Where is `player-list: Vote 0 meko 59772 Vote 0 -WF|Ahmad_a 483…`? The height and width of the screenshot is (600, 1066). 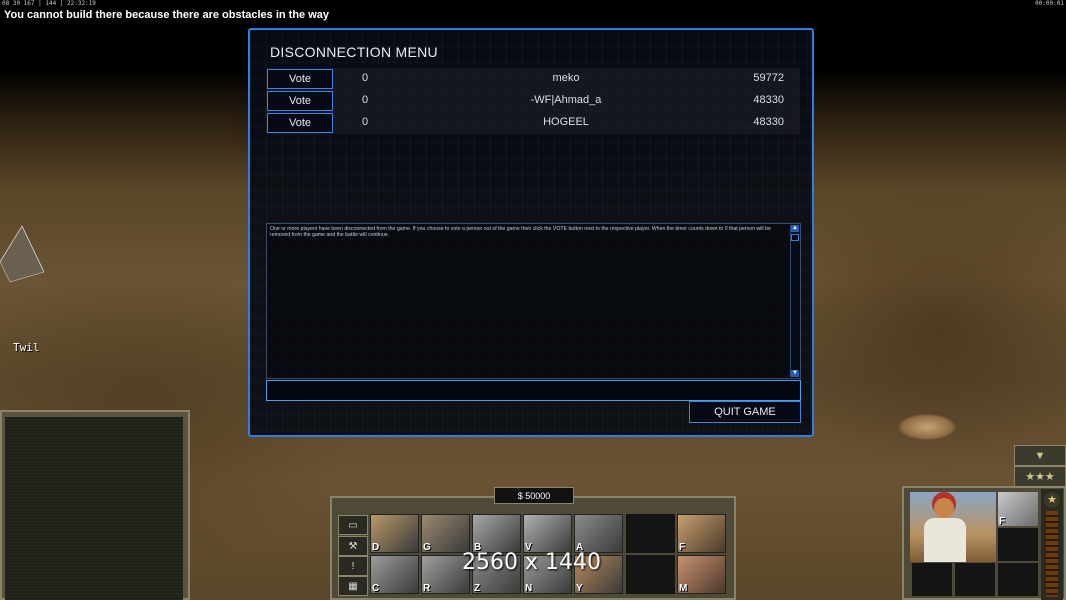
player-list: Vote 0 meko 59772 Vote 0 -WF|Ahmad_a 483… is located at coordinates (533, 101).